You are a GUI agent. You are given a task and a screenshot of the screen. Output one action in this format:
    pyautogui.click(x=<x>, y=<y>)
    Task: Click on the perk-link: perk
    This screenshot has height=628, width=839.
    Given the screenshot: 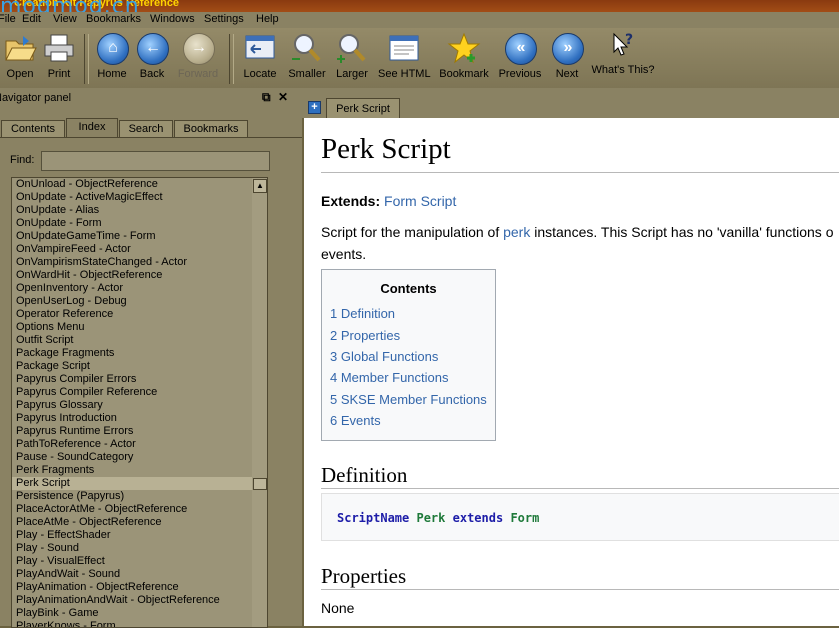 What is the action you would take?
    pyautogui.click(x=516, y=232)
    